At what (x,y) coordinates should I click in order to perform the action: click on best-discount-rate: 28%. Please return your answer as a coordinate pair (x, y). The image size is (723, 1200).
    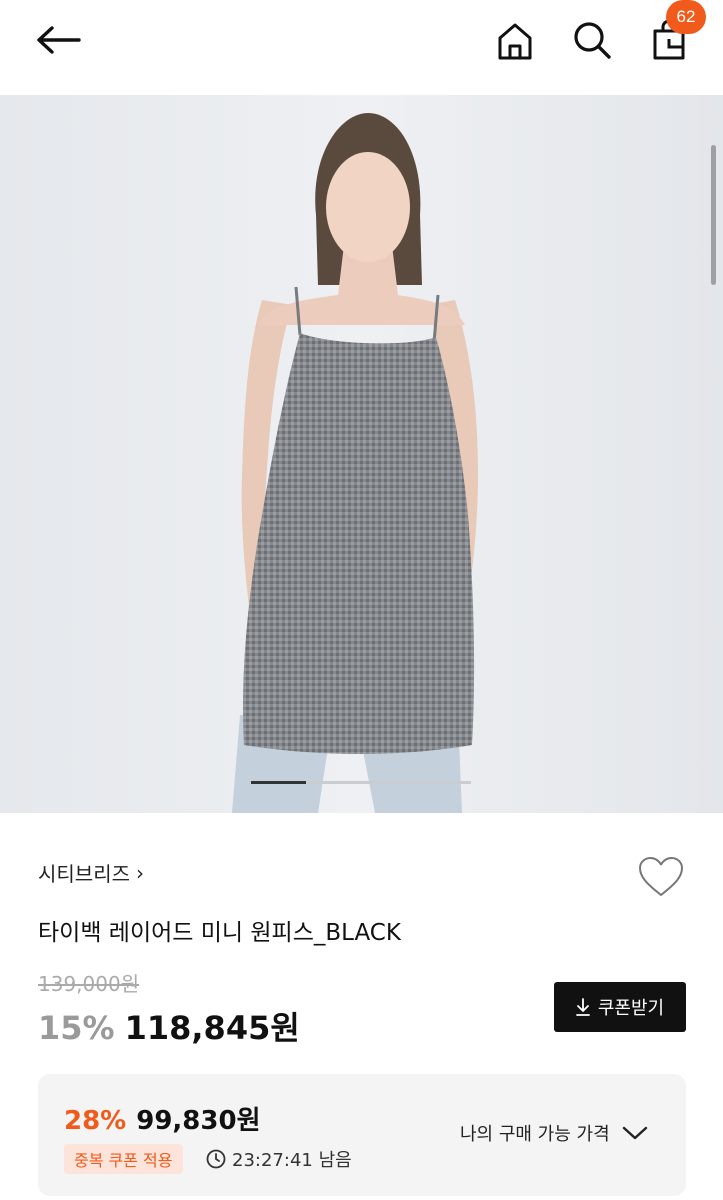
    Looking at the image, I should click on (95, 1121).